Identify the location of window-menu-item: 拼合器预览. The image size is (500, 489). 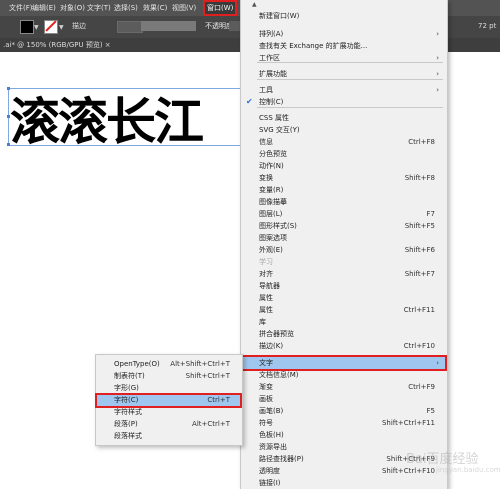
(344, 334).